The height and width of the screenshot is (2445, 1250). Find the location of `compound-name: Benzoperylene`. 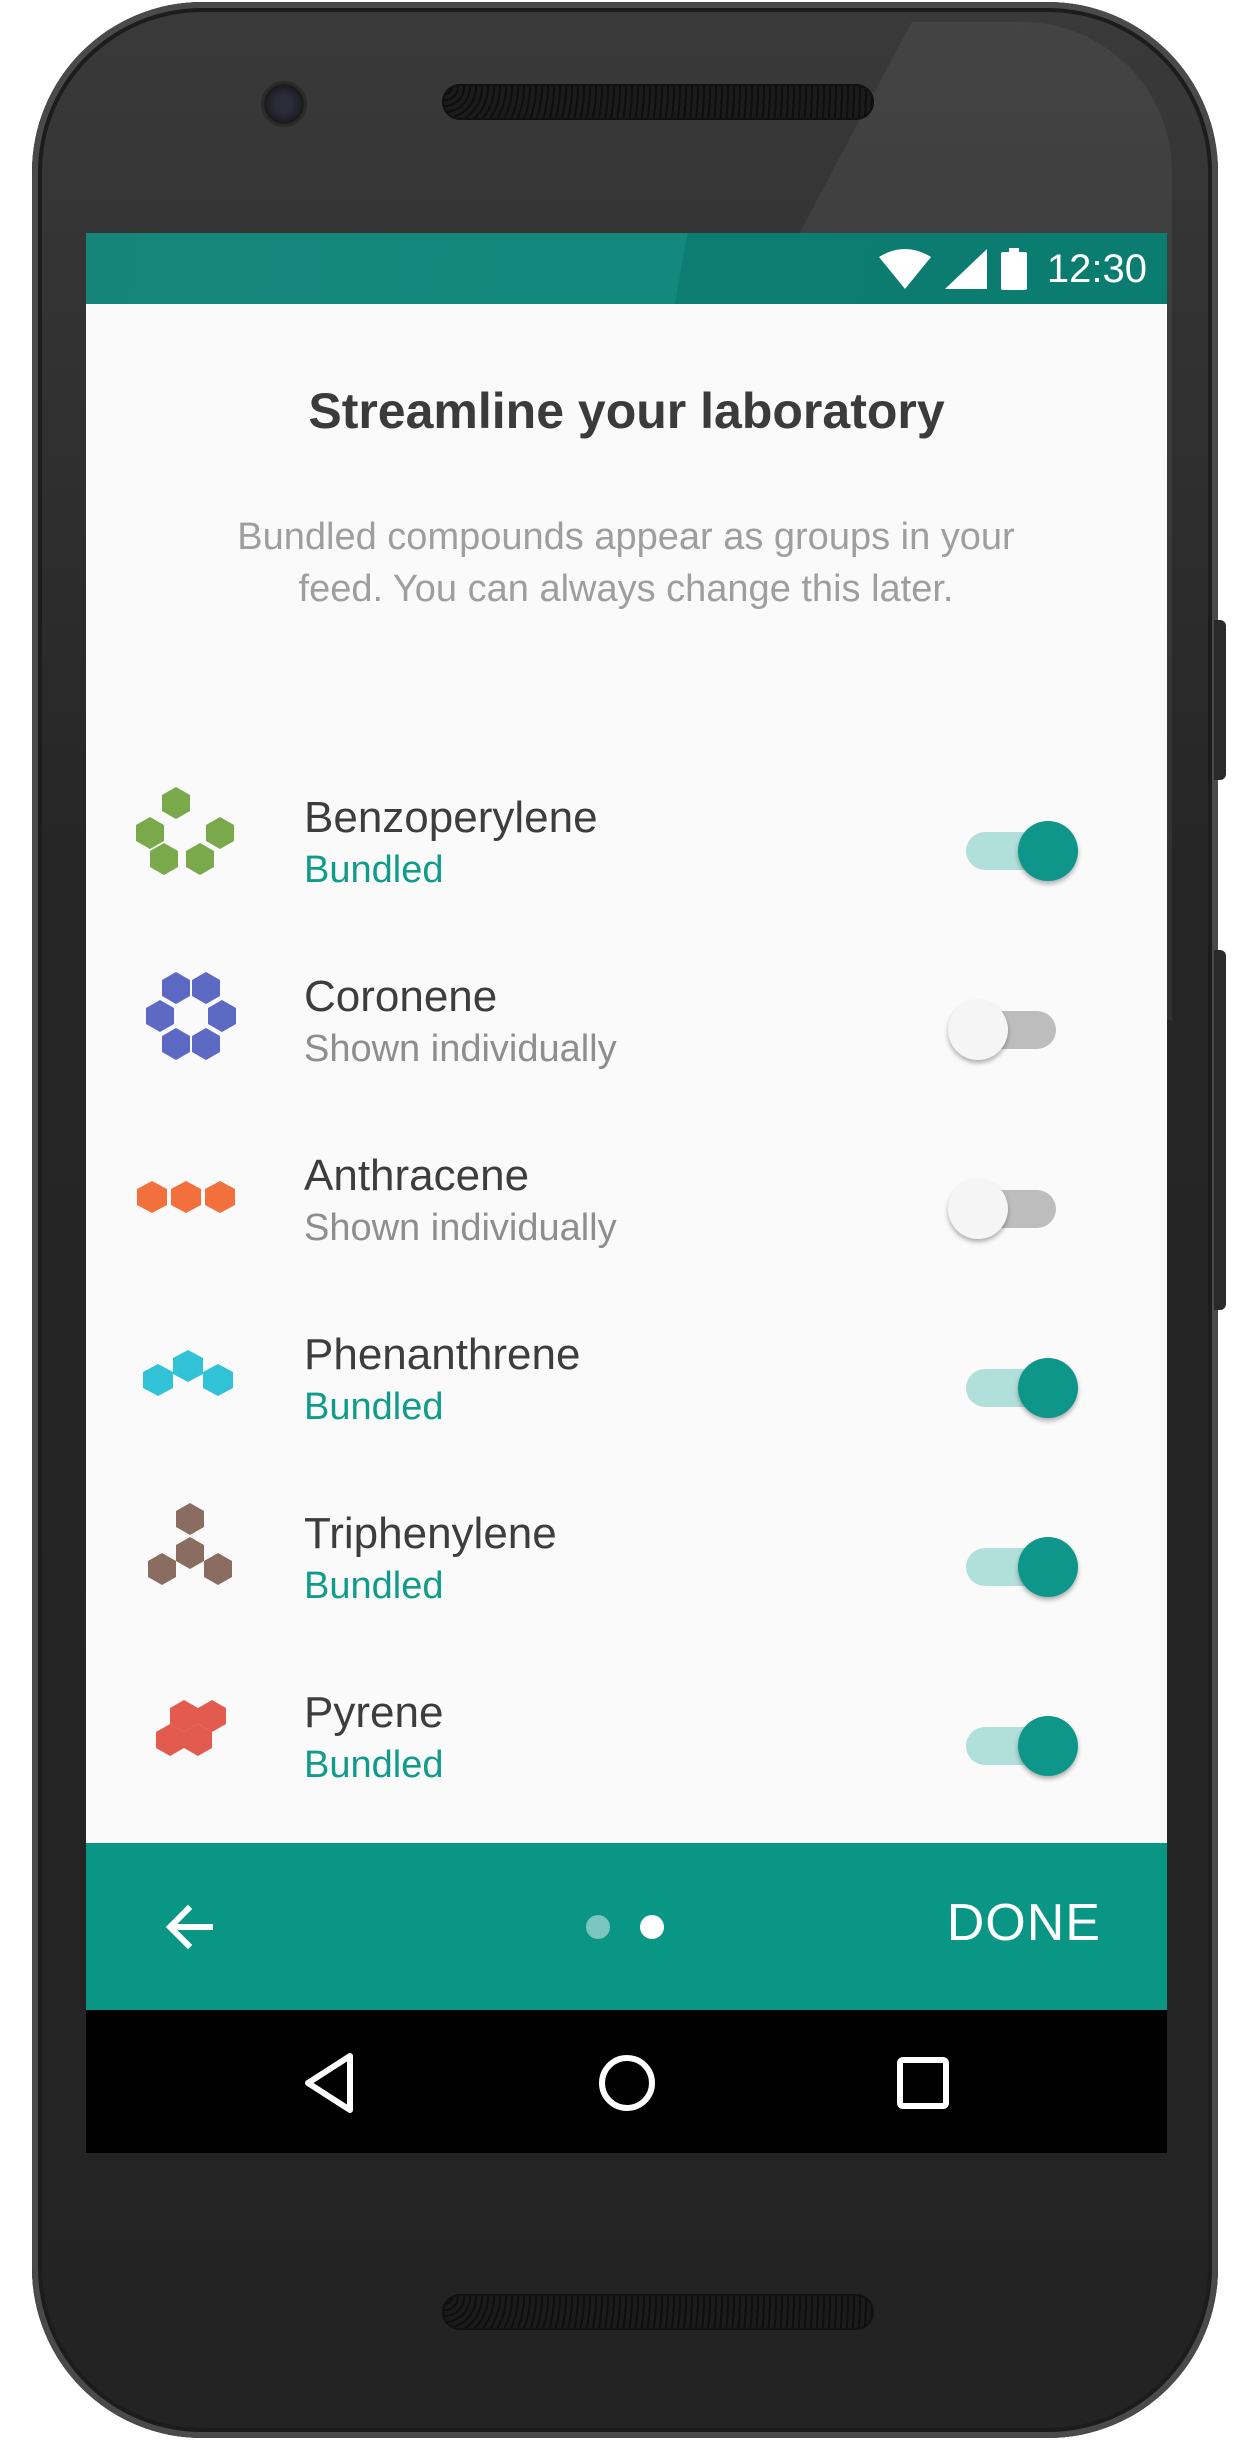

compound-name: Benzoperylene is located at coordinates (451, 817).